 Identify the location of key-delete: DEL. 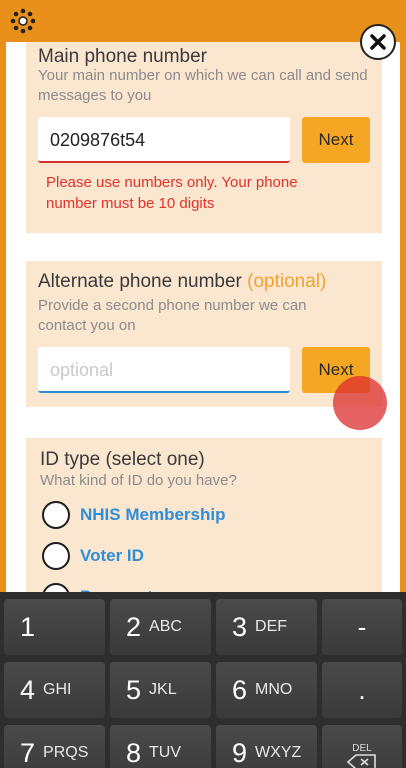
(362, 746).